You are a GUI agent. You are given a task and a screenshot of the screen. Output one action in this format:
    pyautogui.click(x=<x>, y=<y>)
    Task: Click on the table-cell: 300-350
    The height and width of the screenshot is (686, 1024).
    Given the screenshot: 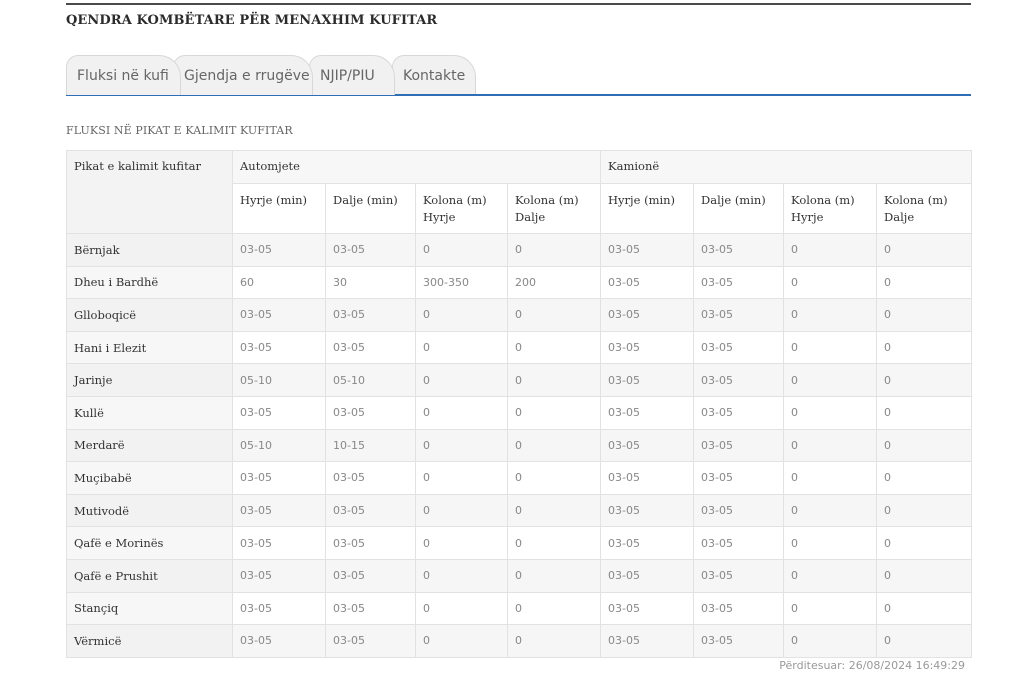 What is the action you would take?
    pyautogui.click(x=461, y=282)
    